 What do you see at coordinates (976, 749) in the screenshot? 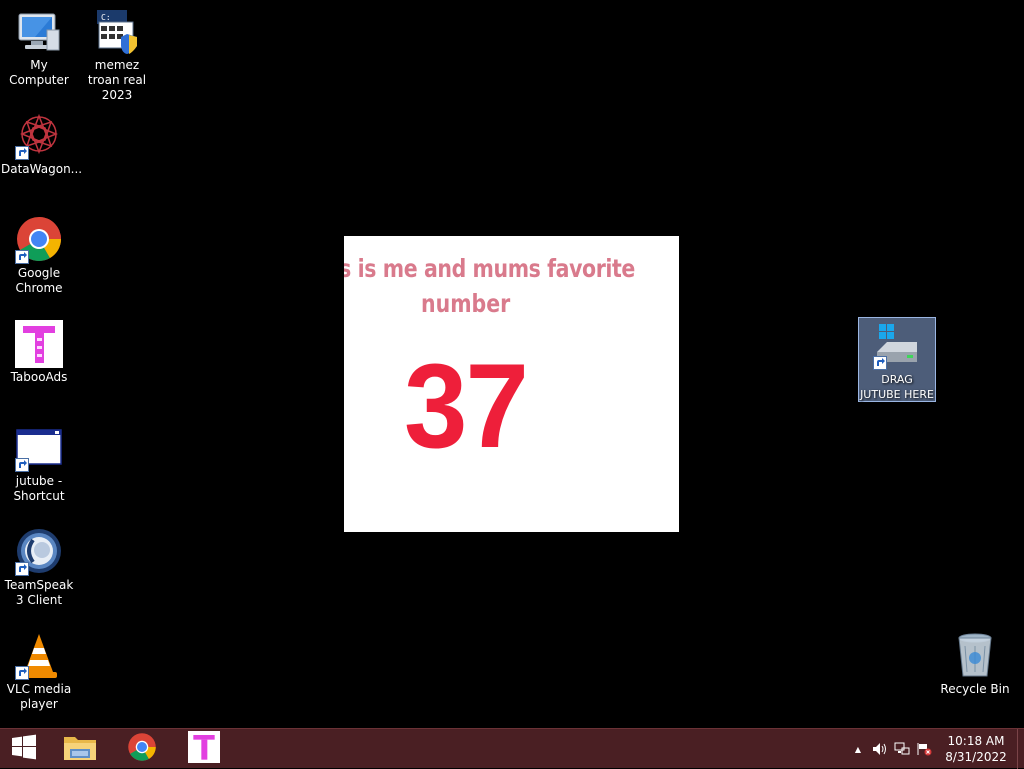
I see `taskbar-clock: 10:18 AM 8/31/2022` at bounding box center [976, 749].